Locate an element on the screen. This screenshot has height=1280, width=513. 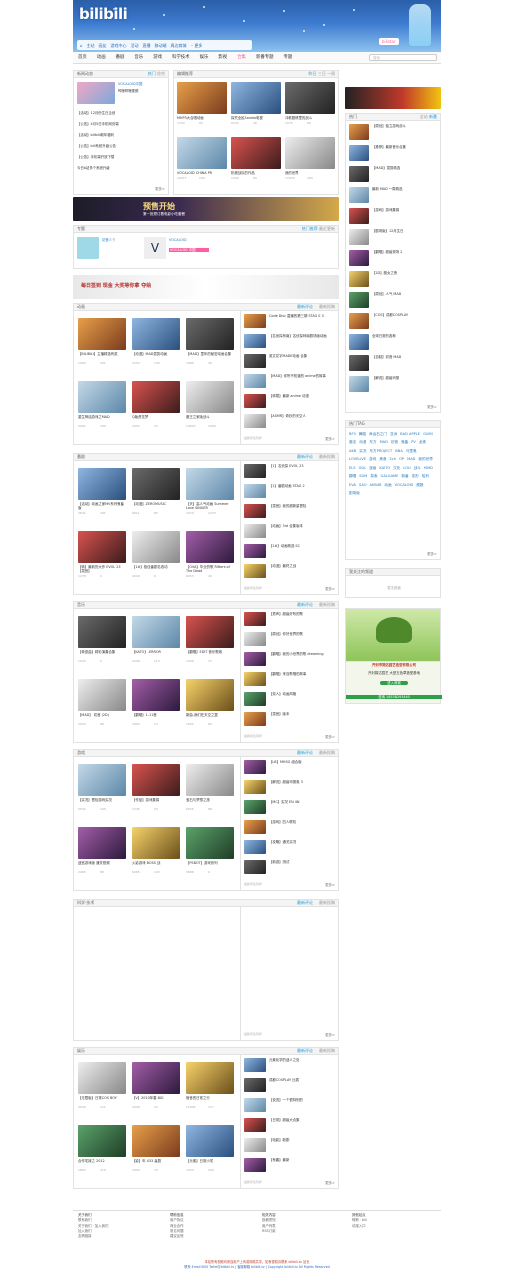
tag-link: KAITO is located at coordinates (384, 468).